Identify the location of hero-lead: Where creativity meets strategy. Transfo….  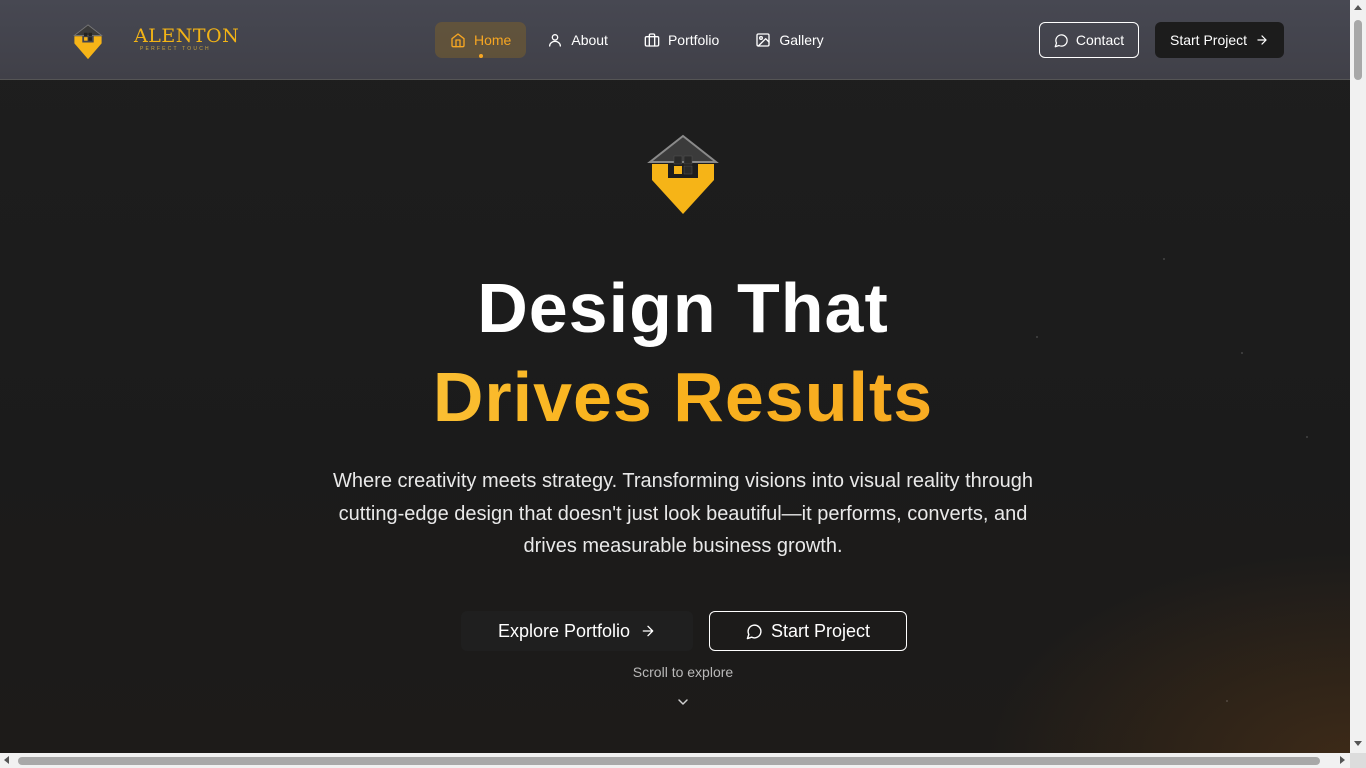
(683, 513).